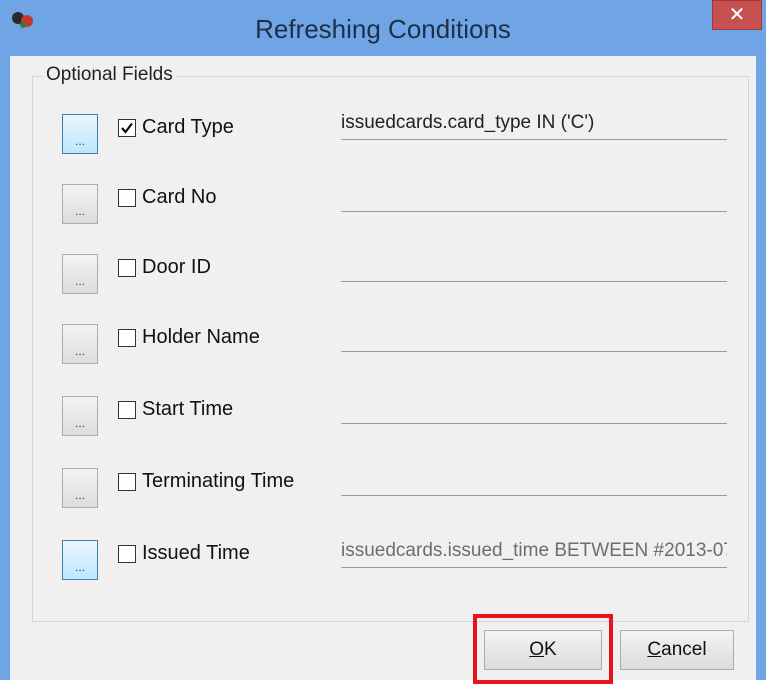 The image size is (766, 684). Describe the element at coordinates (534, 121) in the screenshot. I see `condition-field: issuedcards.card_type IN ('C')` at that location.